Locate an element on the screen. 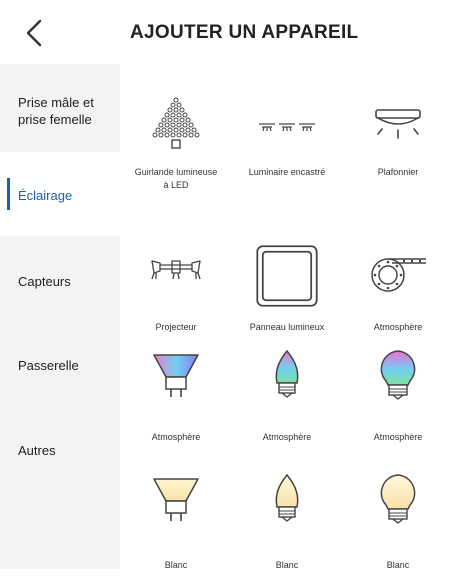  classic-white-bulb-icon is located at coordinates (398, 499).